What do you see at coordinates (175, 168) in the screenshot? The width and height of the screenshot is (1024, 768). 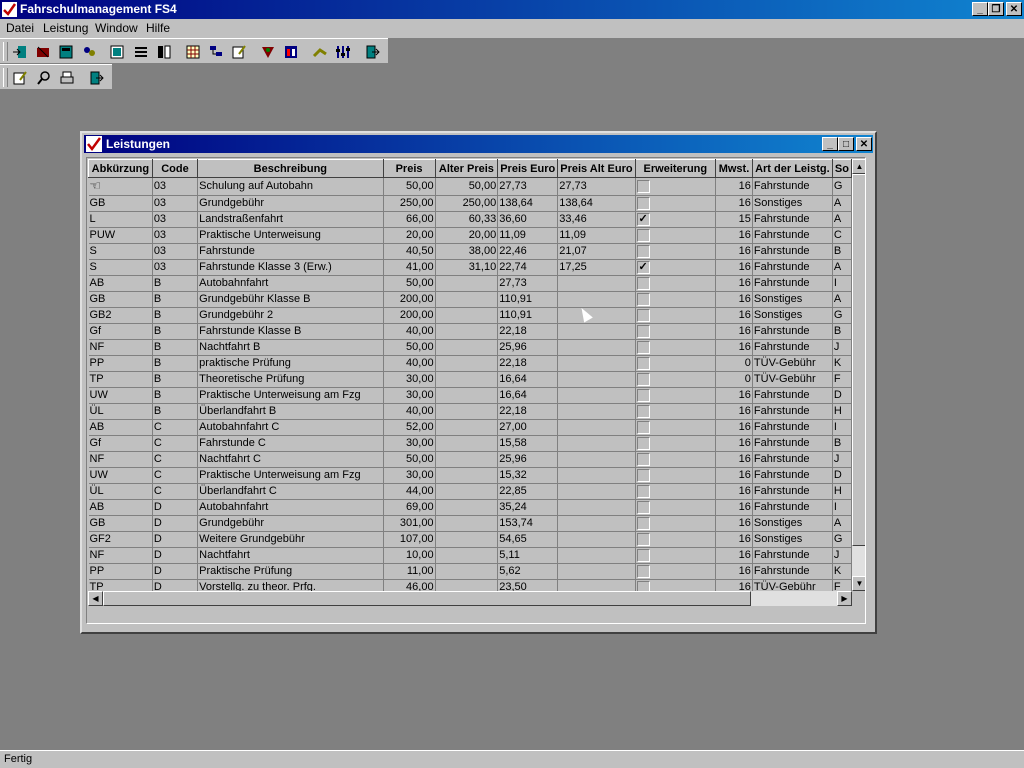 I see `column-header: Code` at bounding box center [175, 168].